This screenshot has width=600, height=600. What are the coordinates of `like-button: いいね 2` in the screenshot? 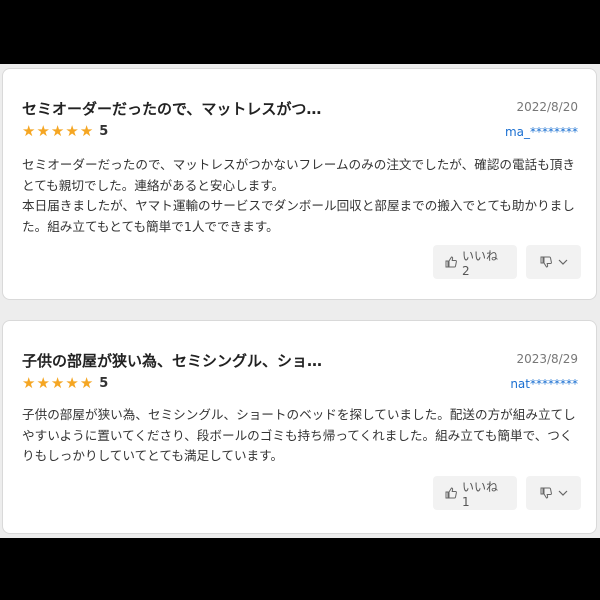 It's located at (475, 262).